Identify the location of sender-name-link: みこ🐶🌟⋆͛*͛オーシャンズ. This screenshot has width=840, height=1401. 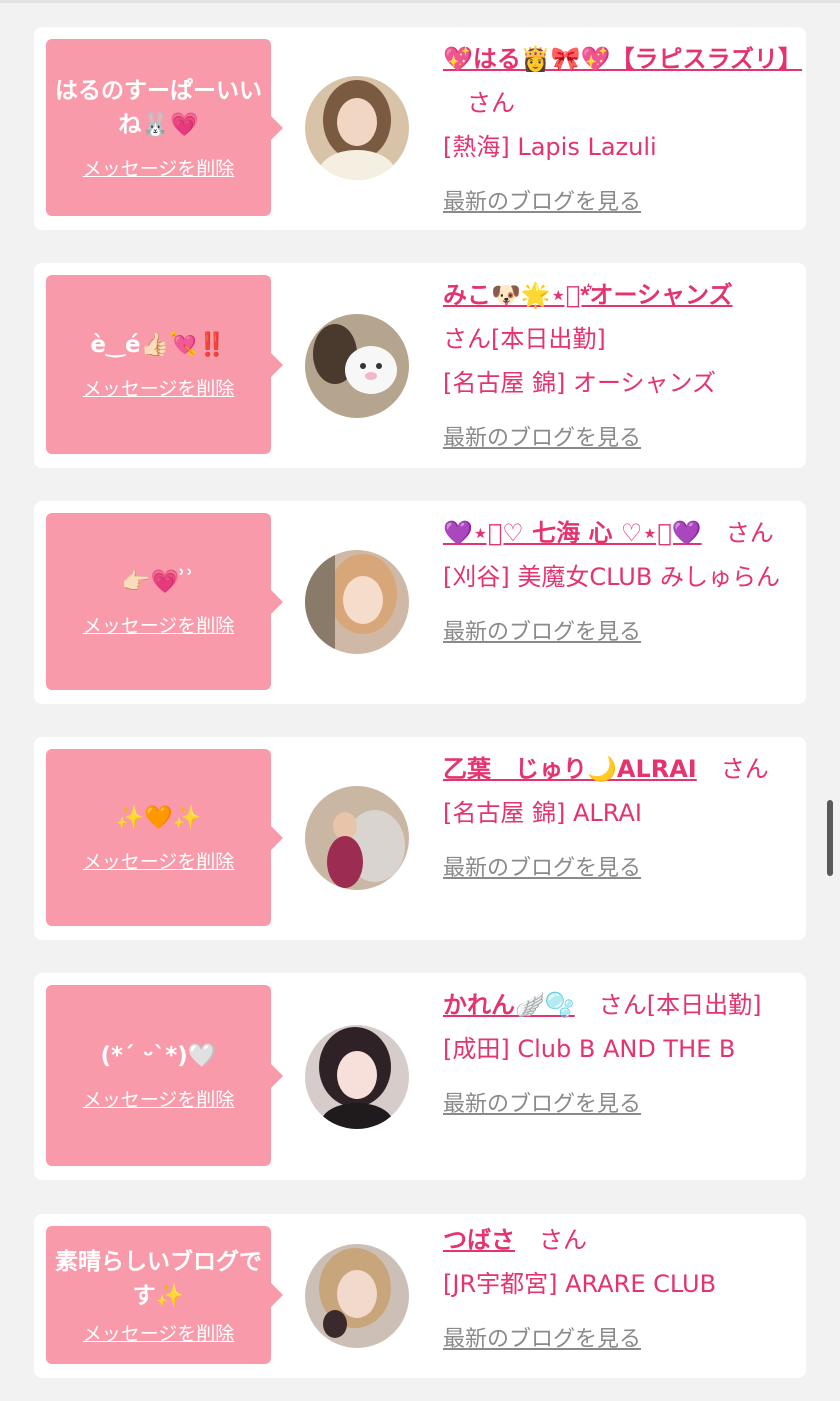
(588, 295).